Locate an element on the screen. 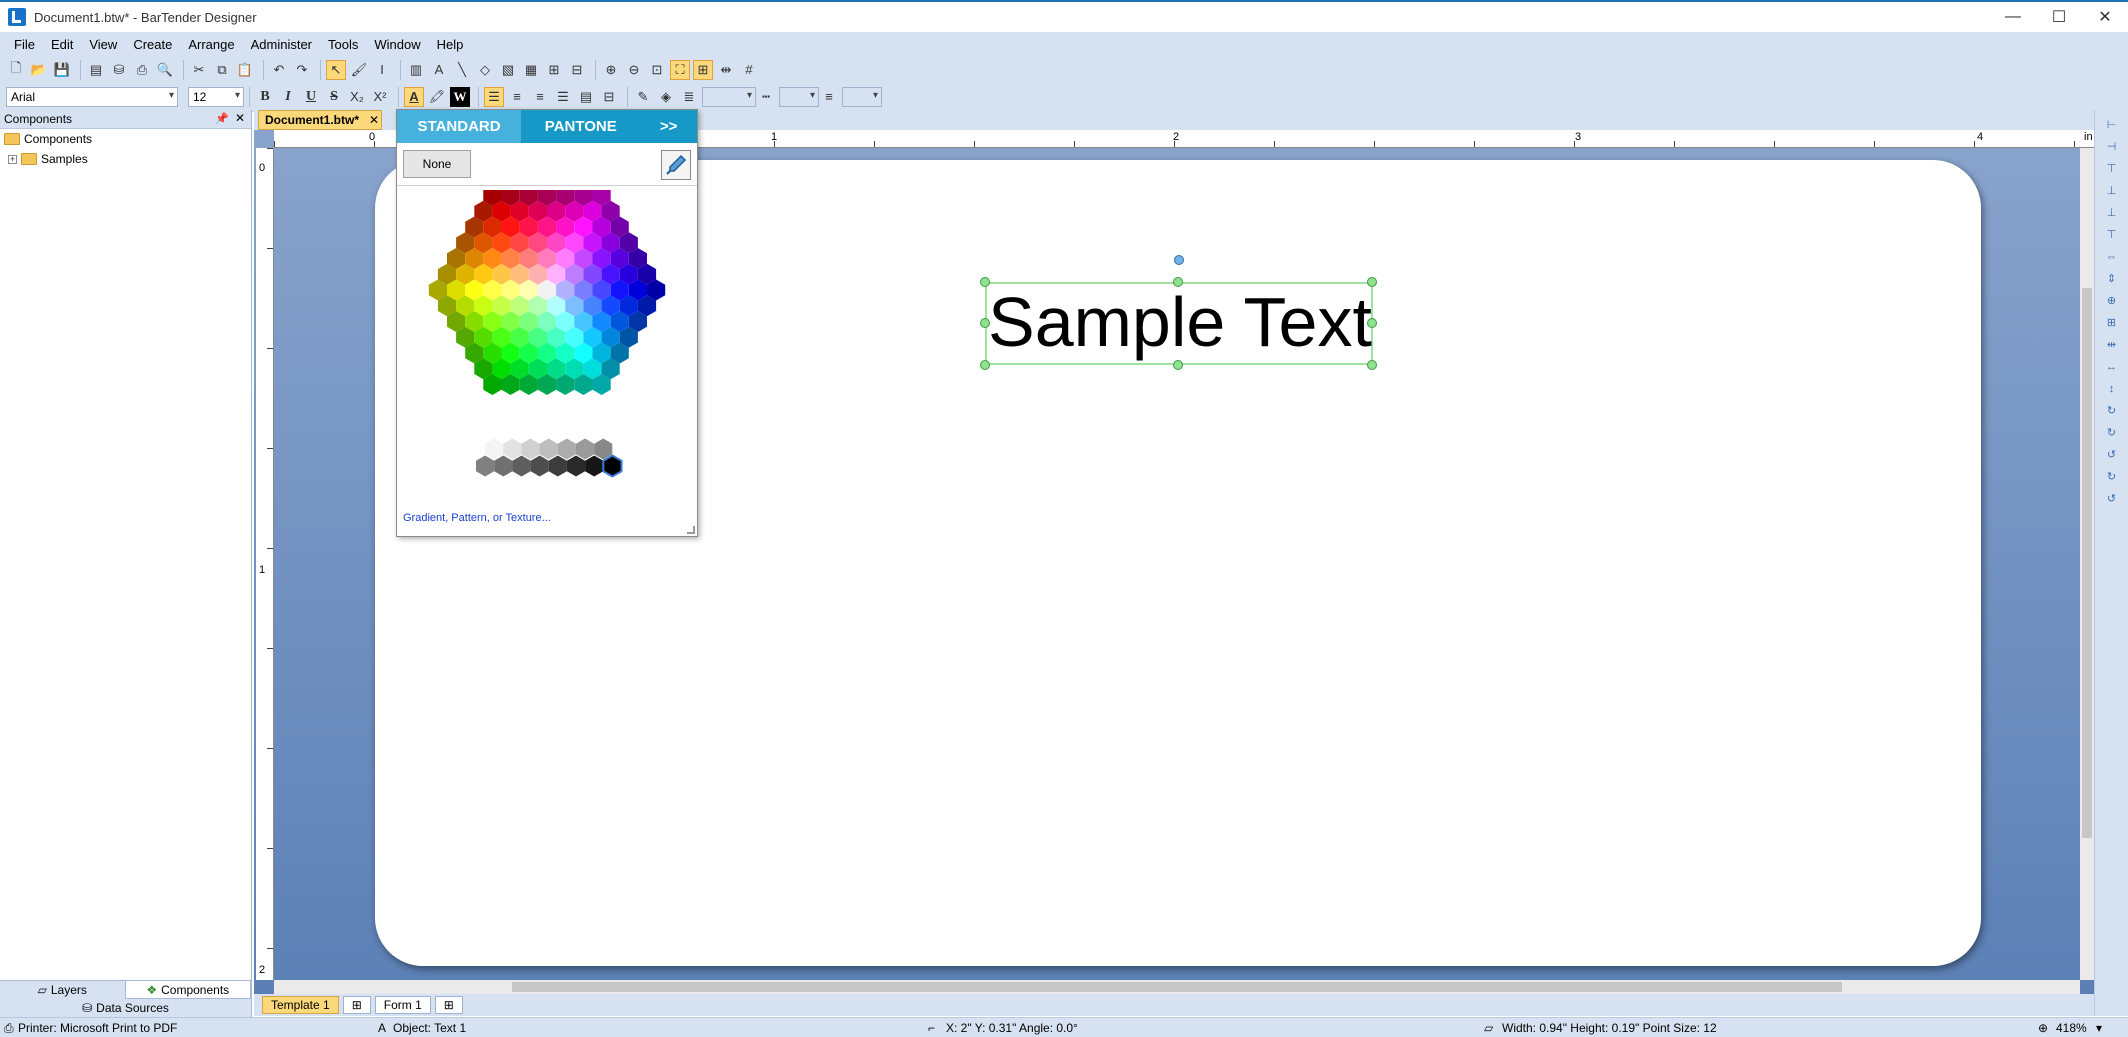  line-weight-icon: ≣ is located at coordinates (689, 97).